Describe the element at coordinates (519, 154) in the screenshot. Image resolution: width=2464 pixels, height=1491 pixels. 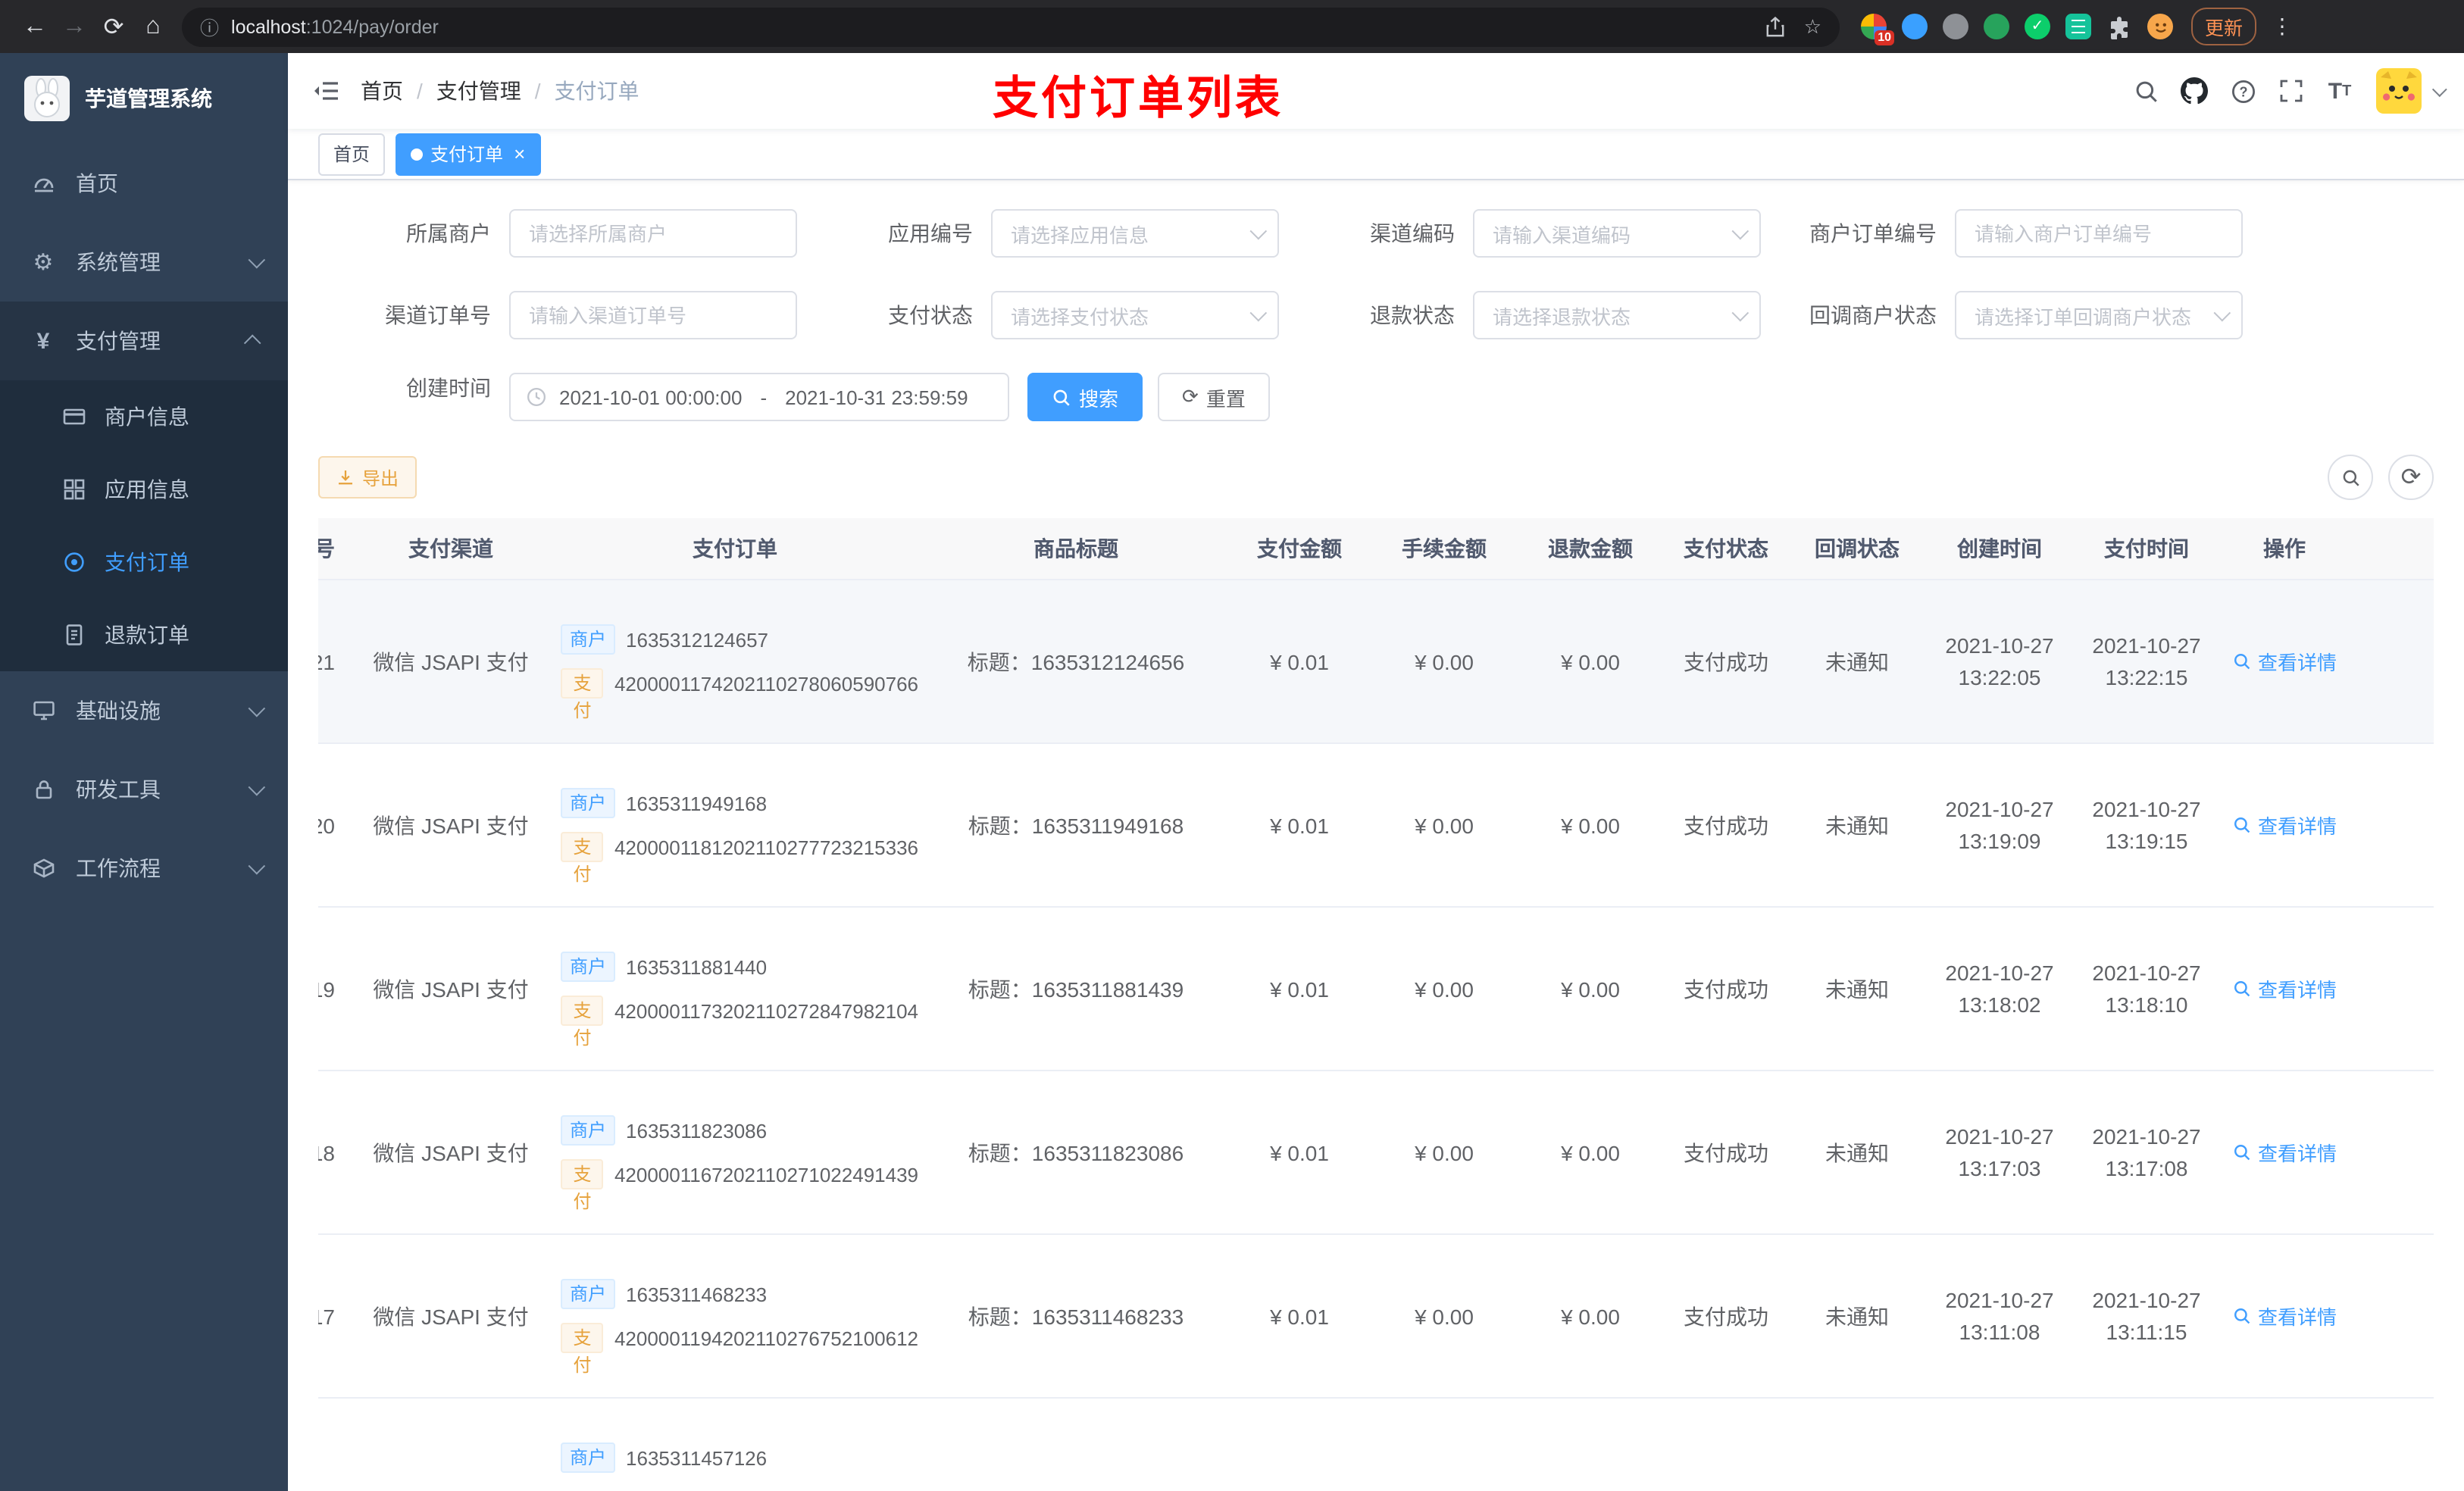
I see `close-icon: ×` at that location.